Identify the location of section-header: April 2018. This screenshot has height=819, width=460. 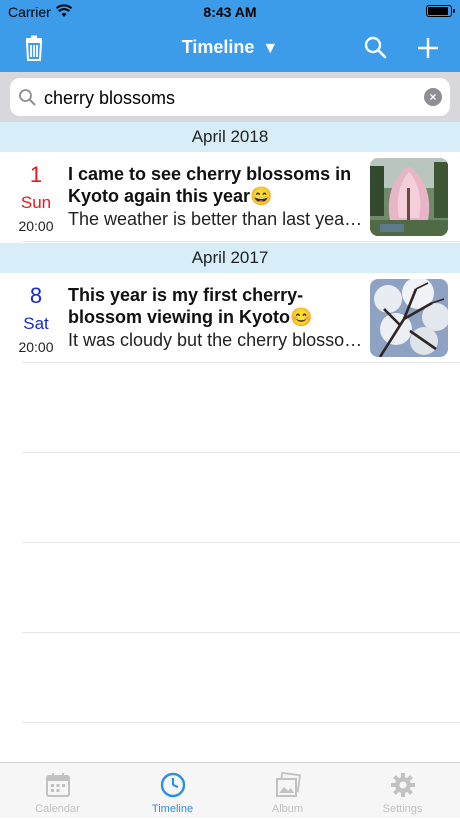
(230, 137).